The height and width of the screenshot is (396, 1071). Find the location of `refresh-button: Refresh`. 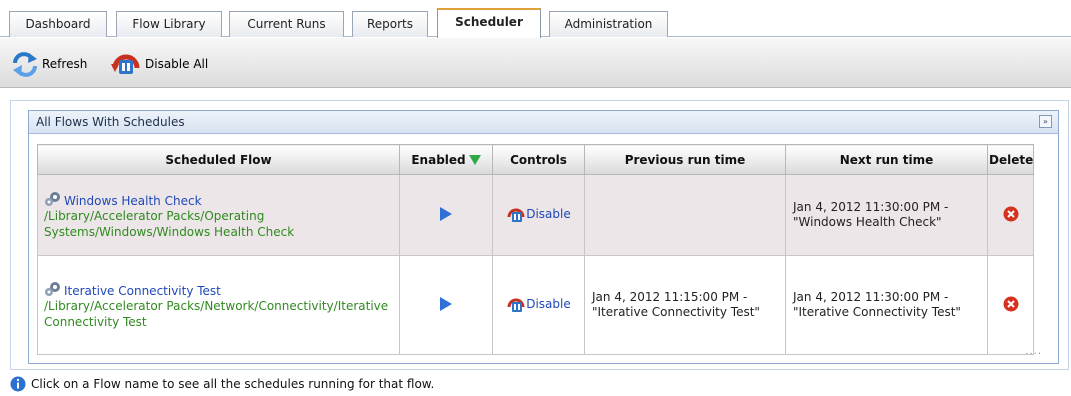

refresh-button: Refresh is located at coordinates (49, 64).